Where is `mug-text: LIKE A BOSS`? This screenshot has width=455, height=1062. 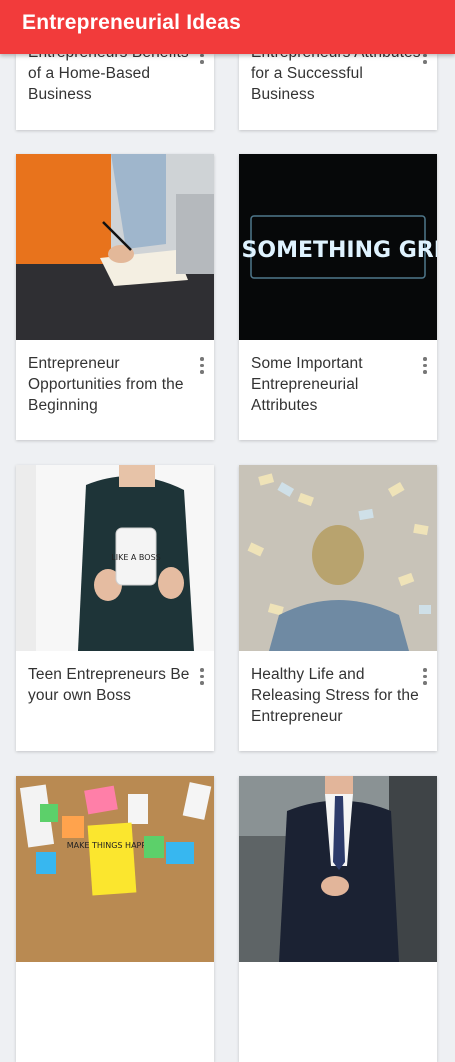
mug-text: LIKE A BOSS is located at coordinates (135, 557).